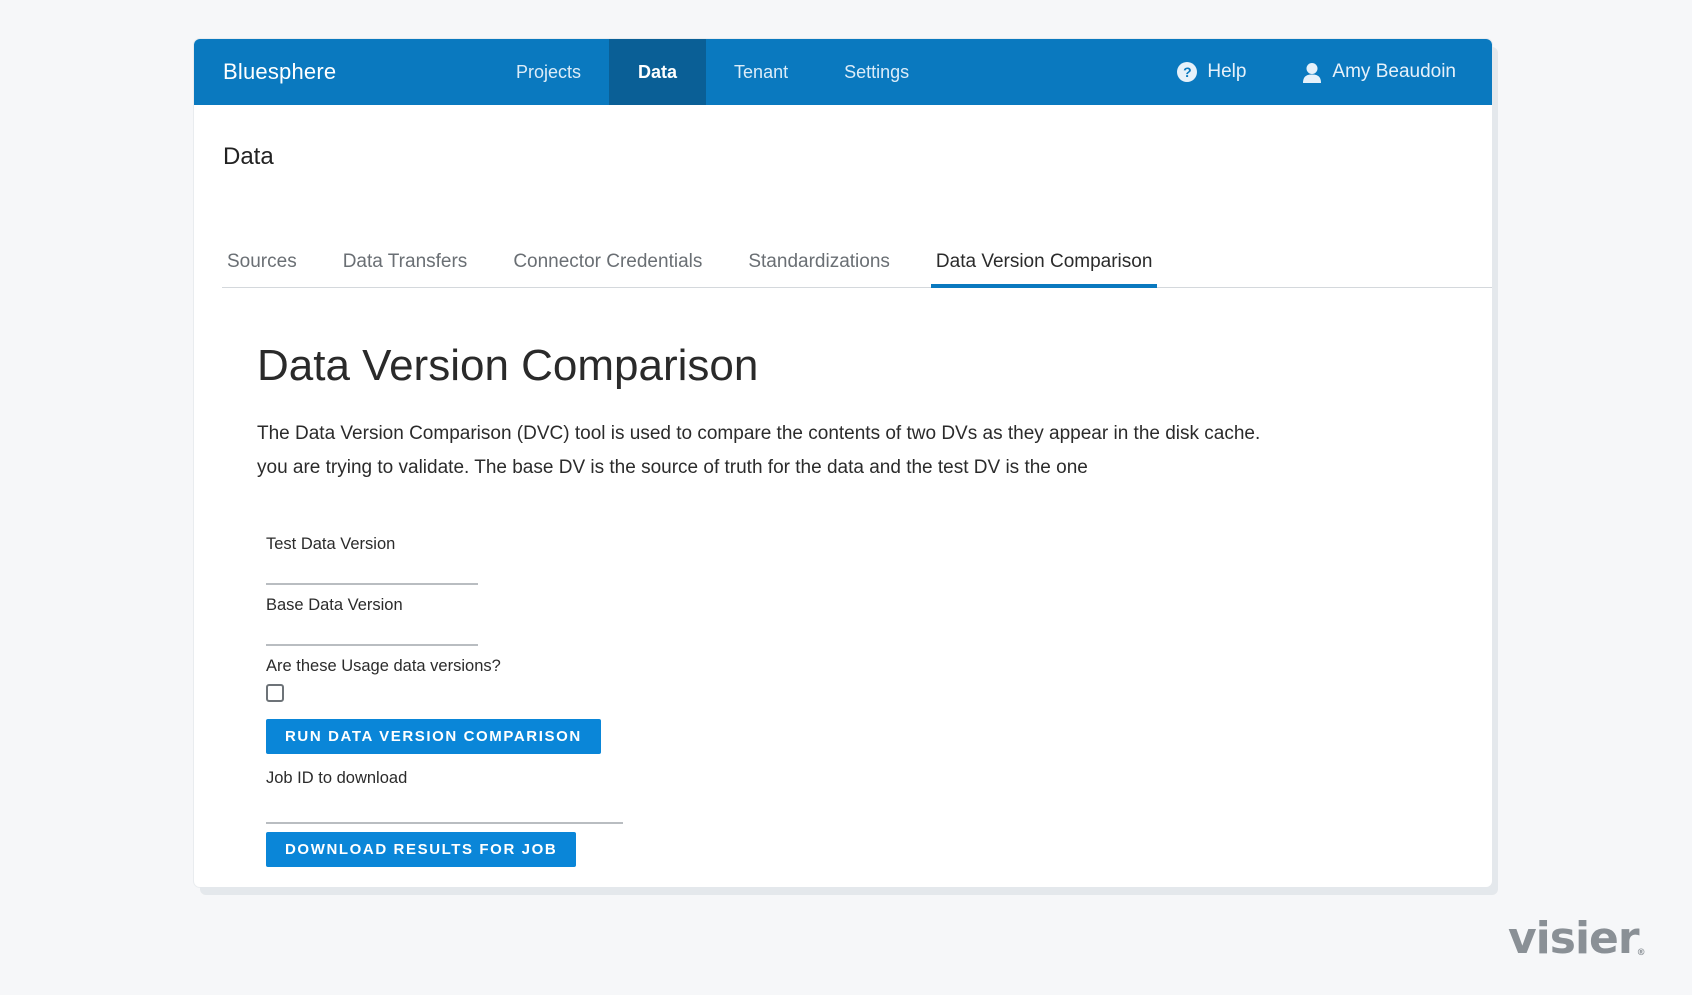 Image resolution: width=1692 pixels, height=995 pixels. I want to click on user-menu: Amy Beaudoin, so click(1383, 72).